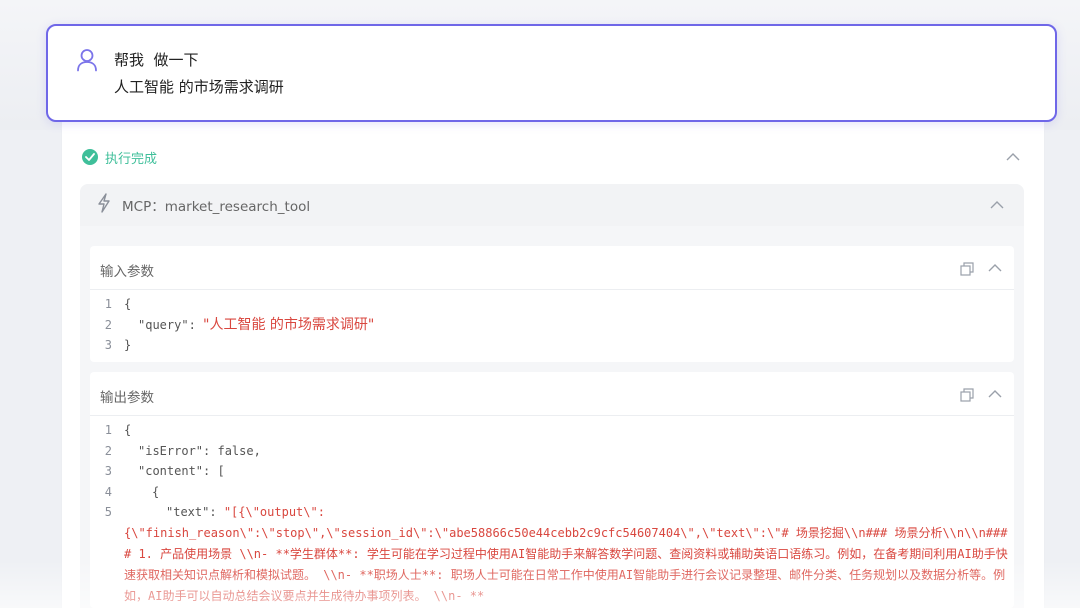 The width and height of the screenshot is (1080, 608). I want to click on json-key: "content", so click(171, 471).